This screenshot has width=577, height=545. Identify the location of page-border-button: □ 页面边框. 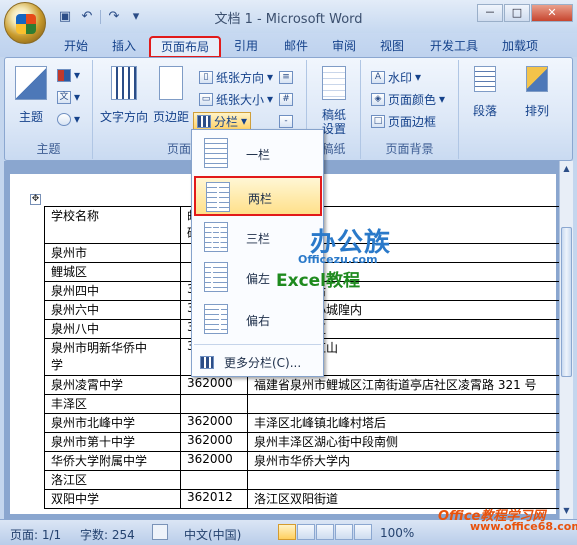
(403, 121).